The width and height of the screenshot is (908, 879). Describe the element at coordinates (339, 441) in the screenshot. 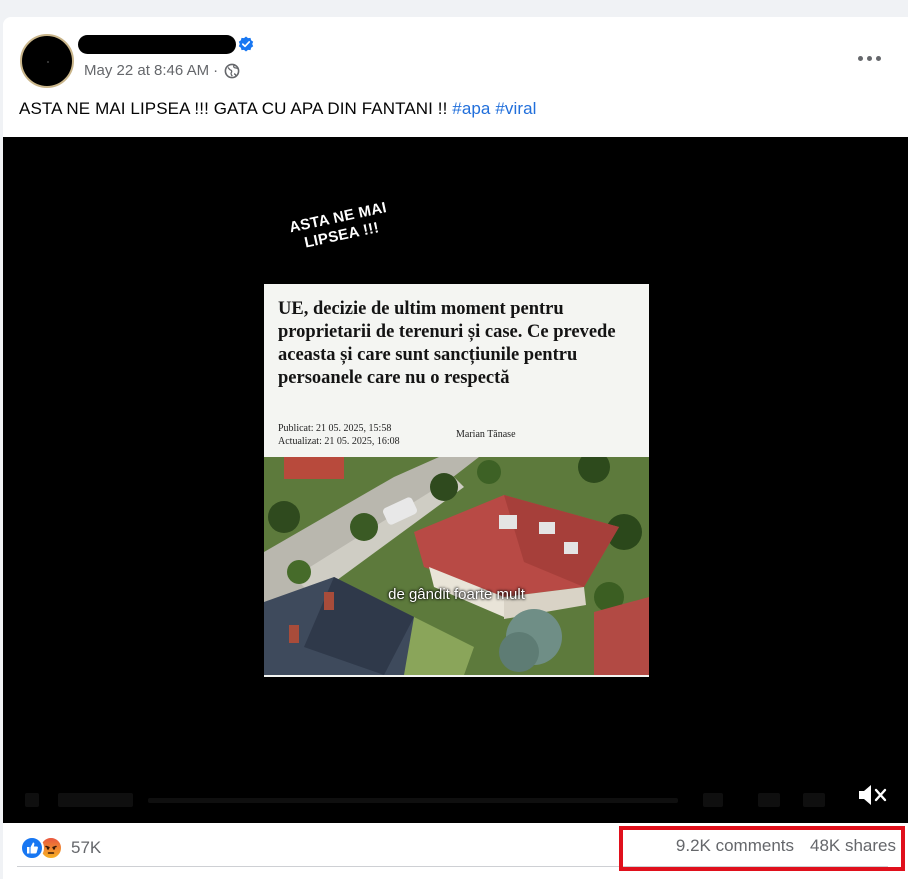

I see `article-updated: Actualizat: 21 05. 2025, 16:08` at that location.